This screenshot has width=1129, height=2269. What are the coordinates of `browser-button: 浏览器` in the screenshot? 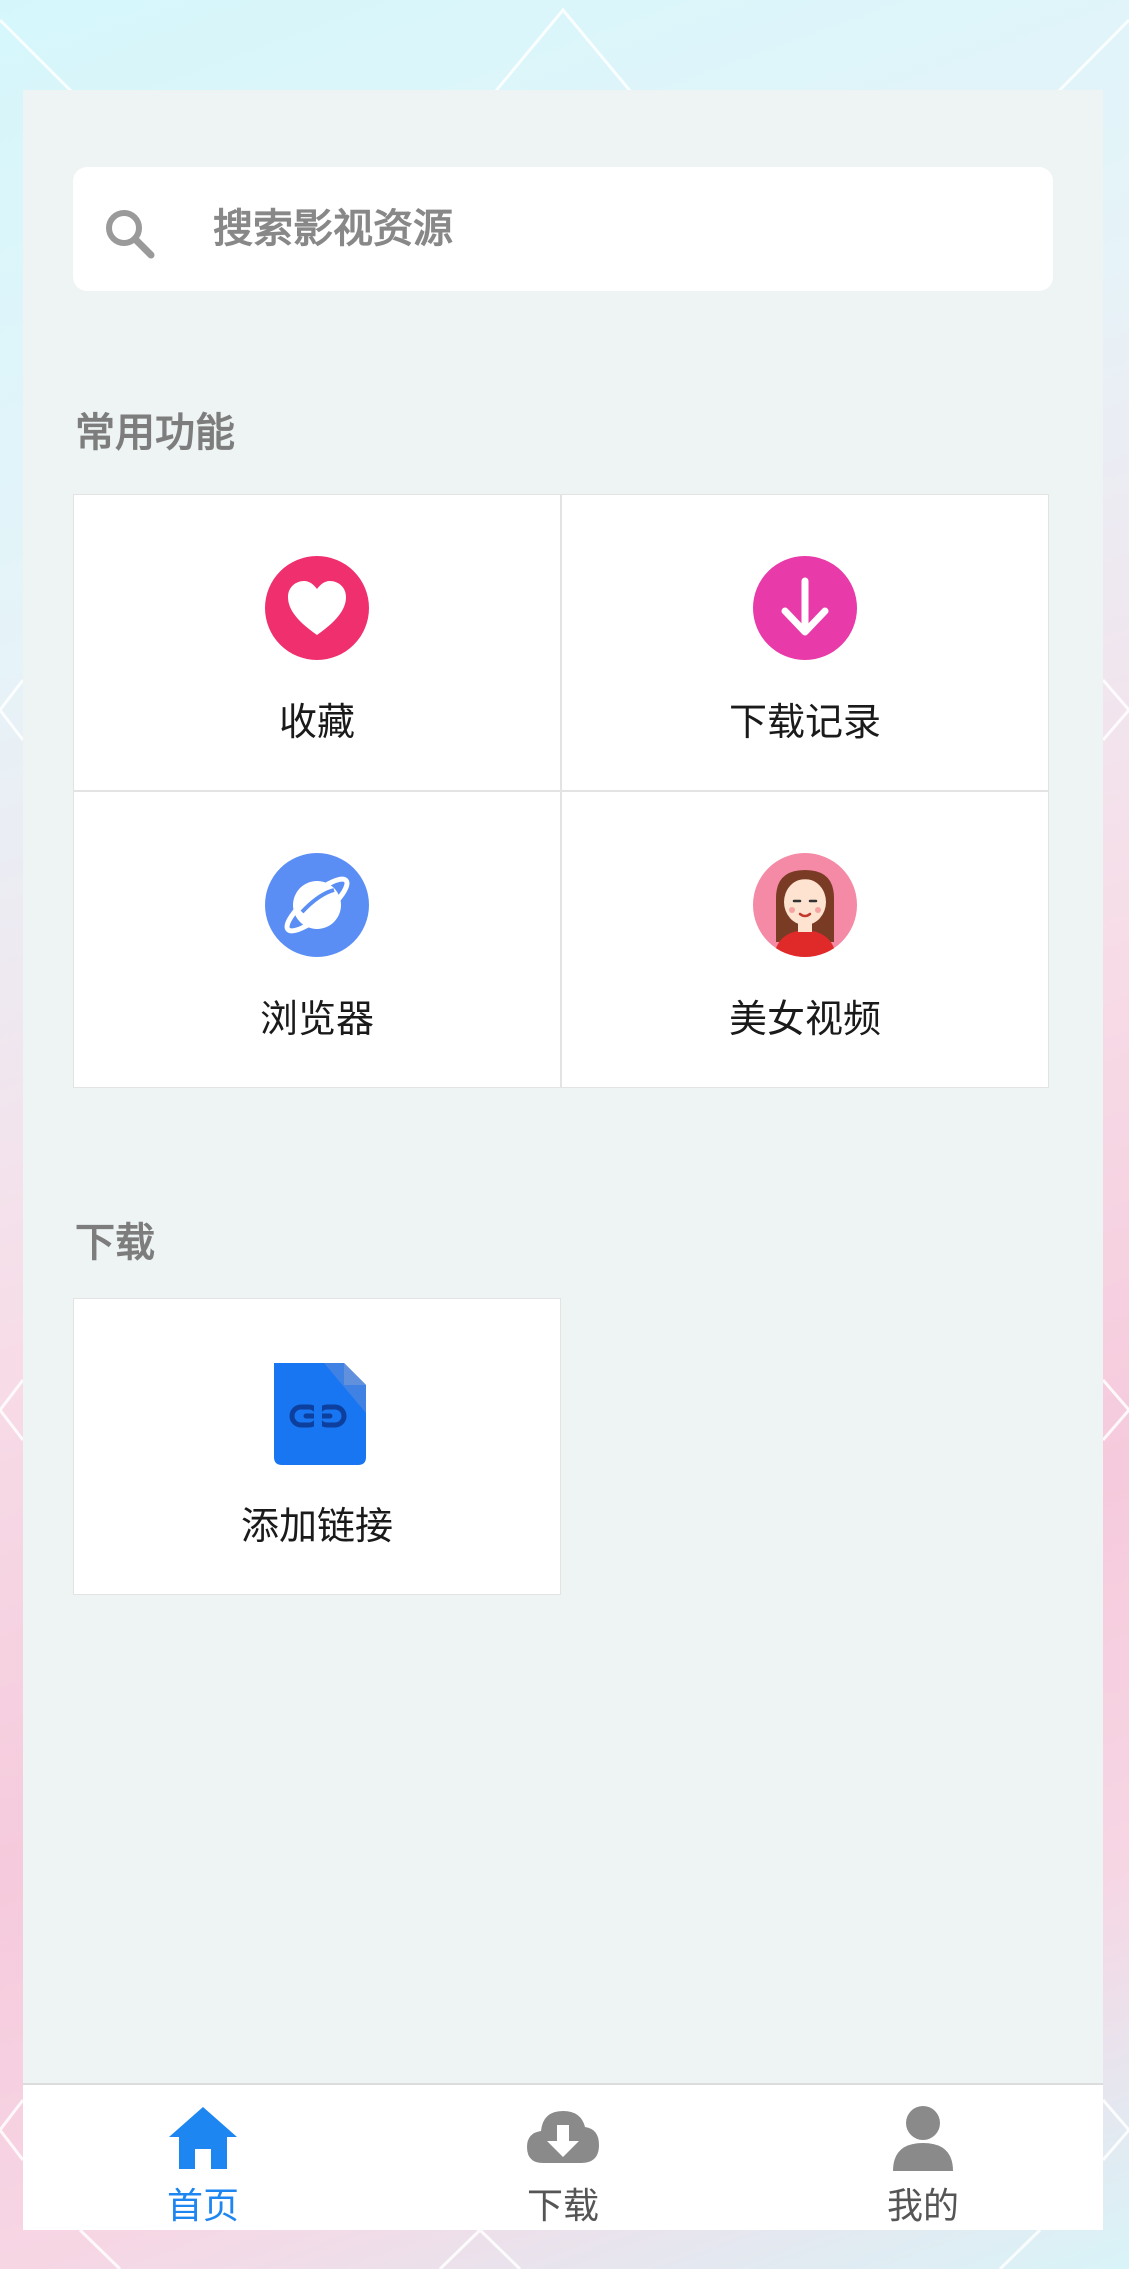 It's located at (317, 939).